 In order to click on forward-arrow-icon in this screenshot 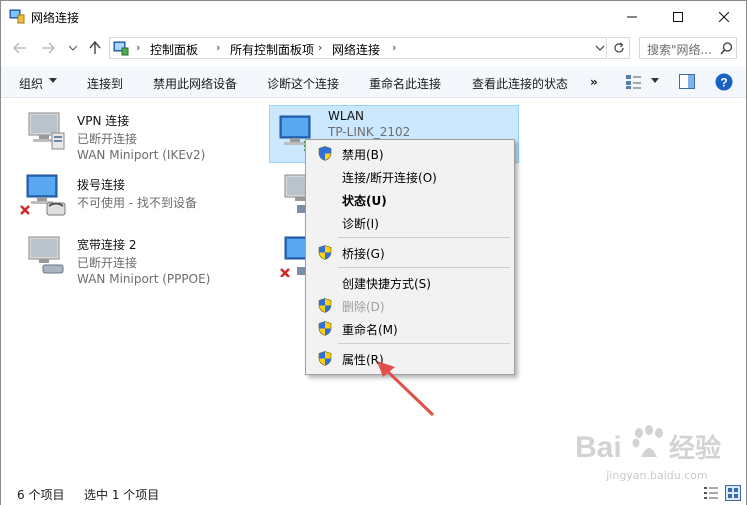, I will do `click(48, 48)`.